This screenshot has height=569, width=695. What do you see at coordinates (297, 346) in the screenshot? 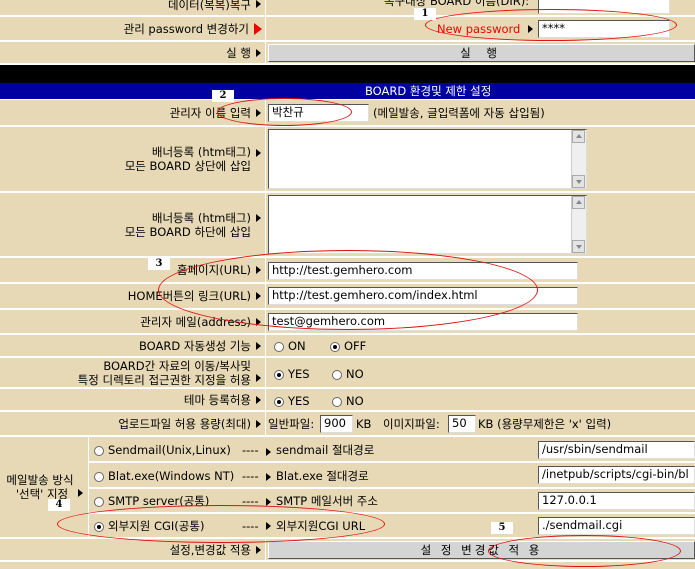
I see `auto-create-on-label: ON` at bounding box center [297, 346].